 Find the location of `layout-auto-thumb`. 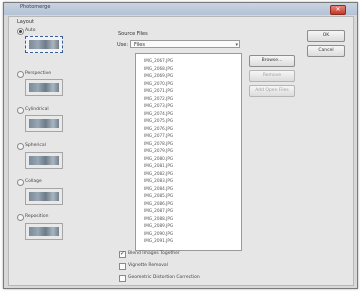

layout-auto-thumb is located at coordinates (44, 44).